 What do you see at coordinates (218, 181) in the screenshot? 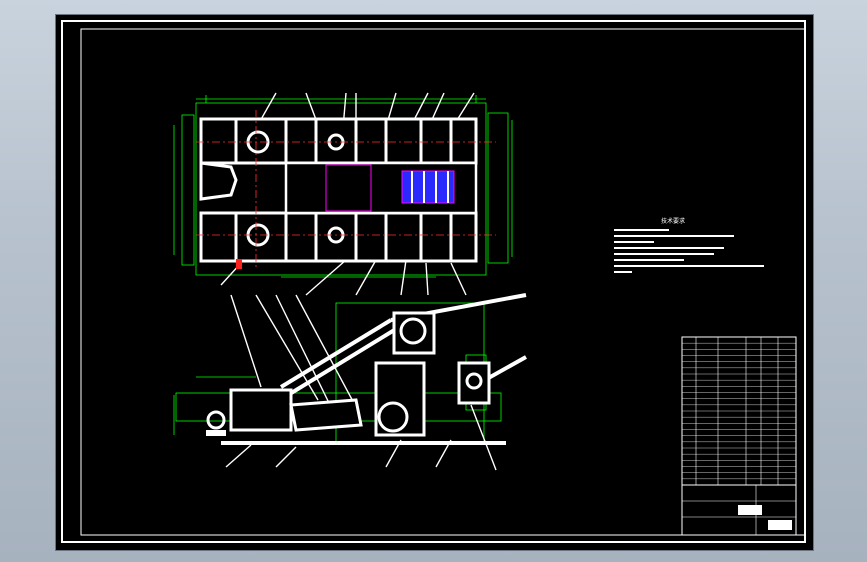
I see `frame-left-end` at bounding box center [218, 181].